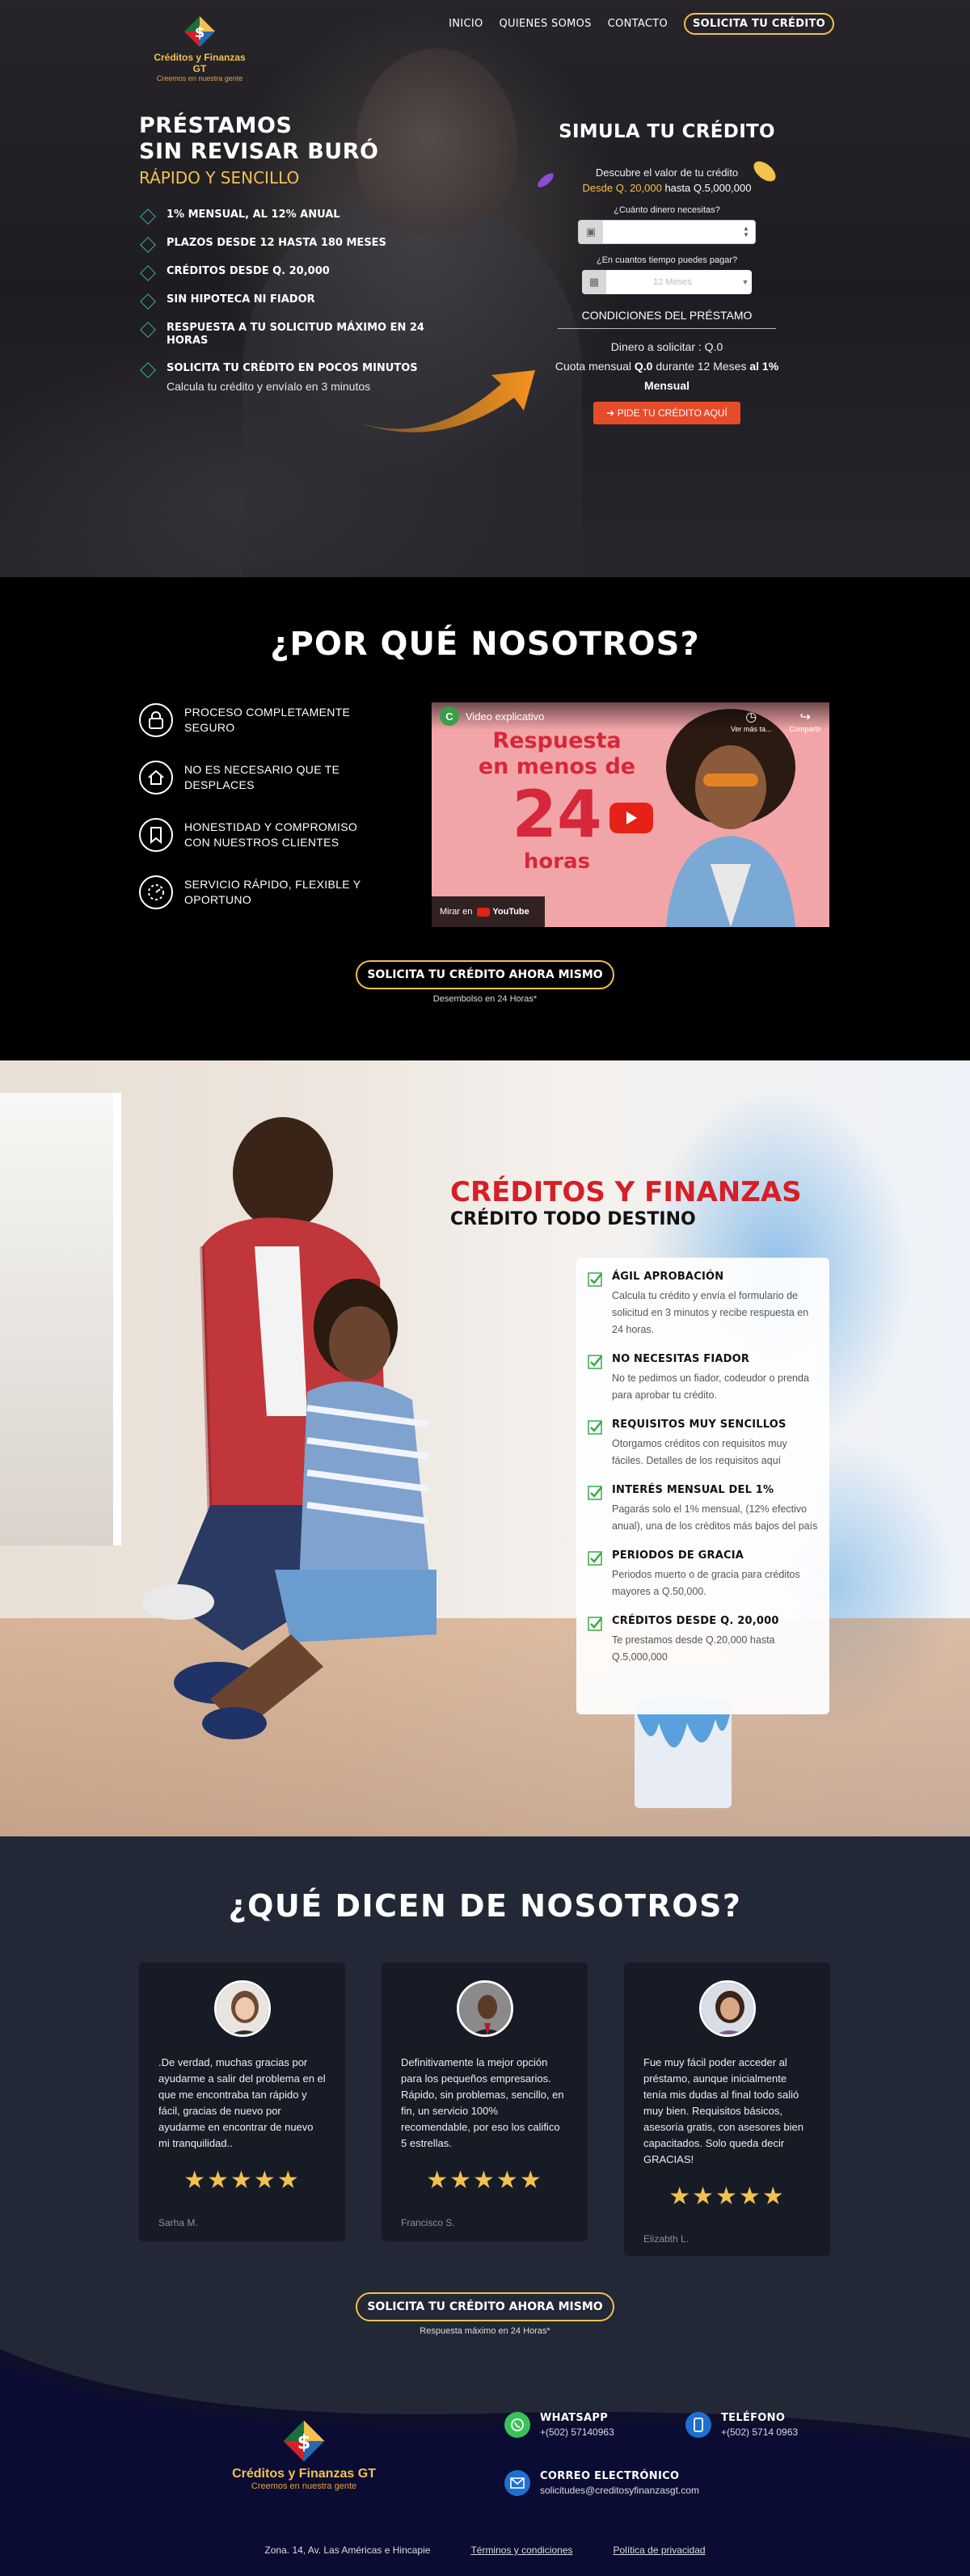 This screenshot has width=970, height=2576. What do you see at coordinates (727, 2009) in the screenshot?
I see `avatar` at bounding box center [727, 2009].